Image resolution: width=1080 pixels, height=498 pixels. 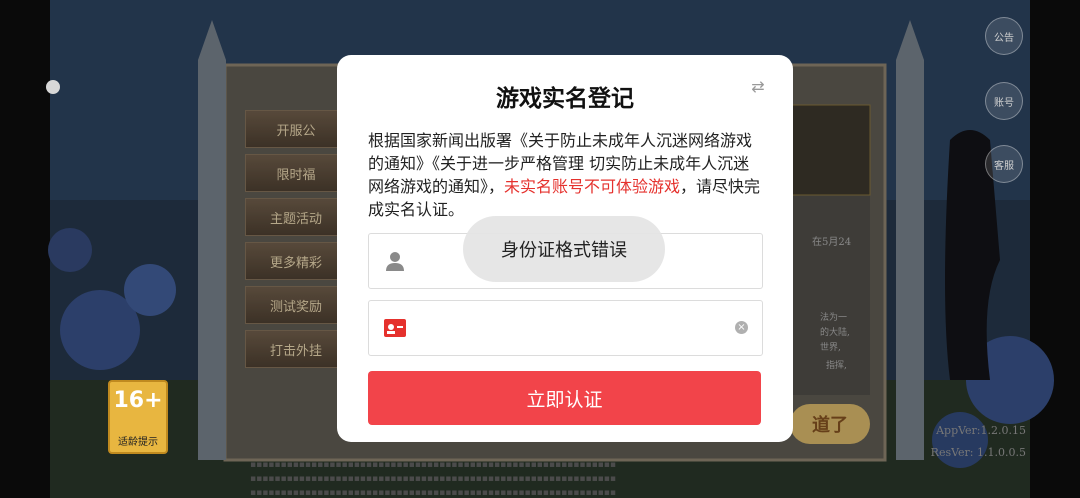 I want to click on id-card-field: ×, so click(x=565, y=328).